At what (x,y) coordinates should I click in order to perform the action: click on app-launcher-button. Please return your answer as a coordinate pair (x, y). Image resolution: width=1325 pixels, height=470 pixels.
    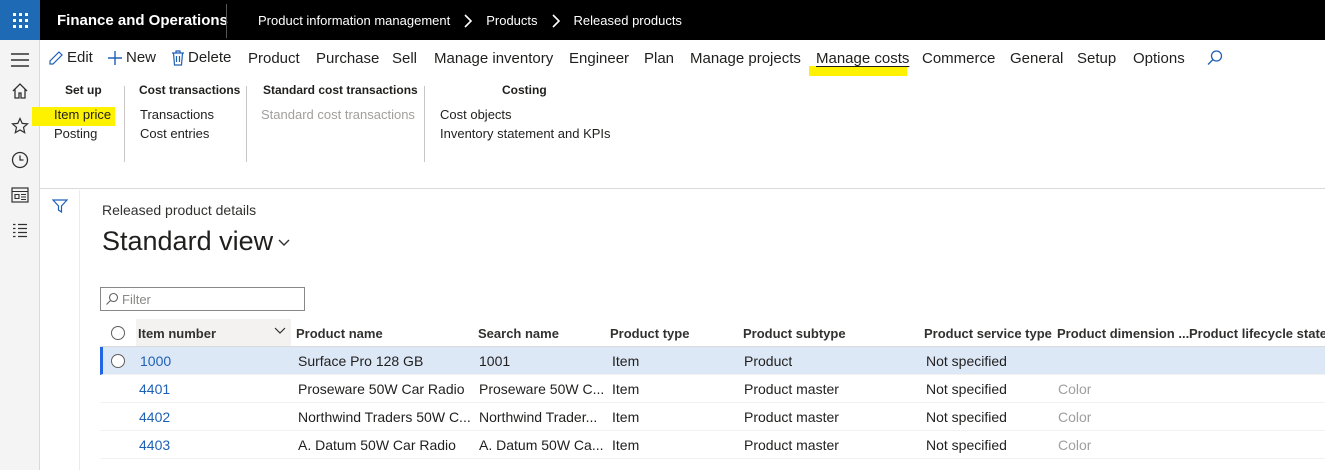
    Looking at the image, I should click on (20, 20).